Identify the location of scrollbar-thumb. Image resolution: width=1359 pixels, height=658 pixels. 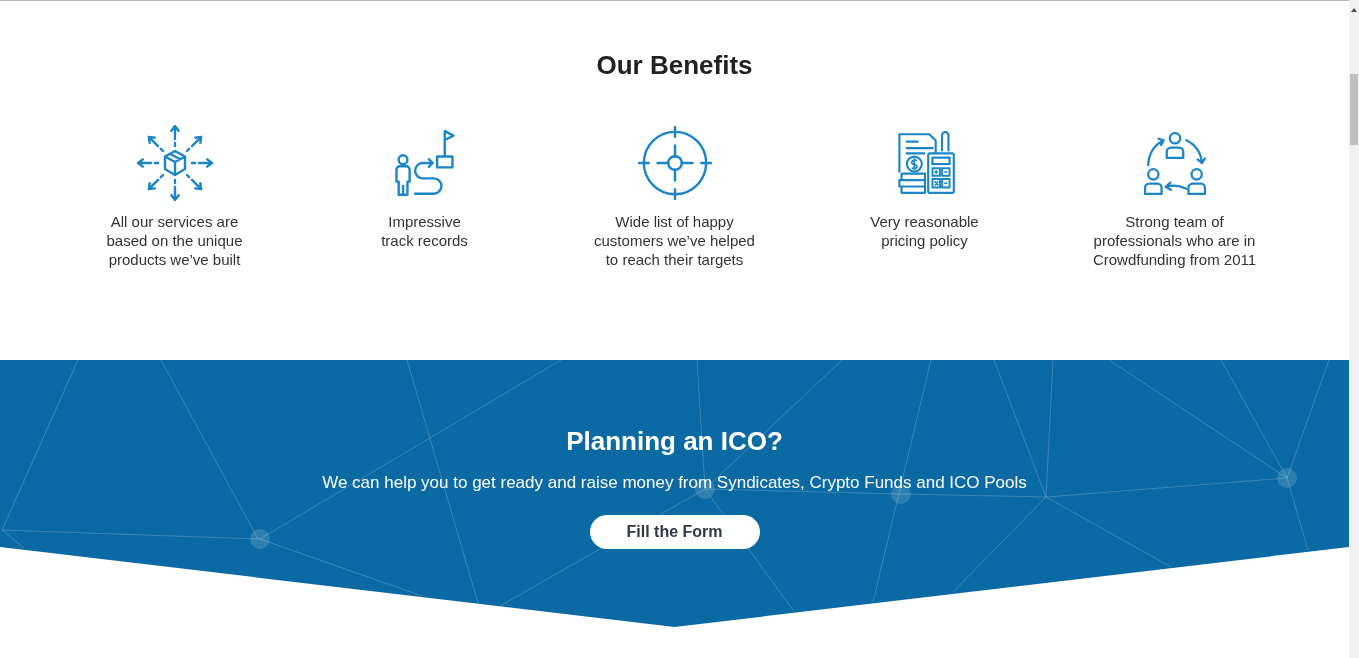
(1354, 109).